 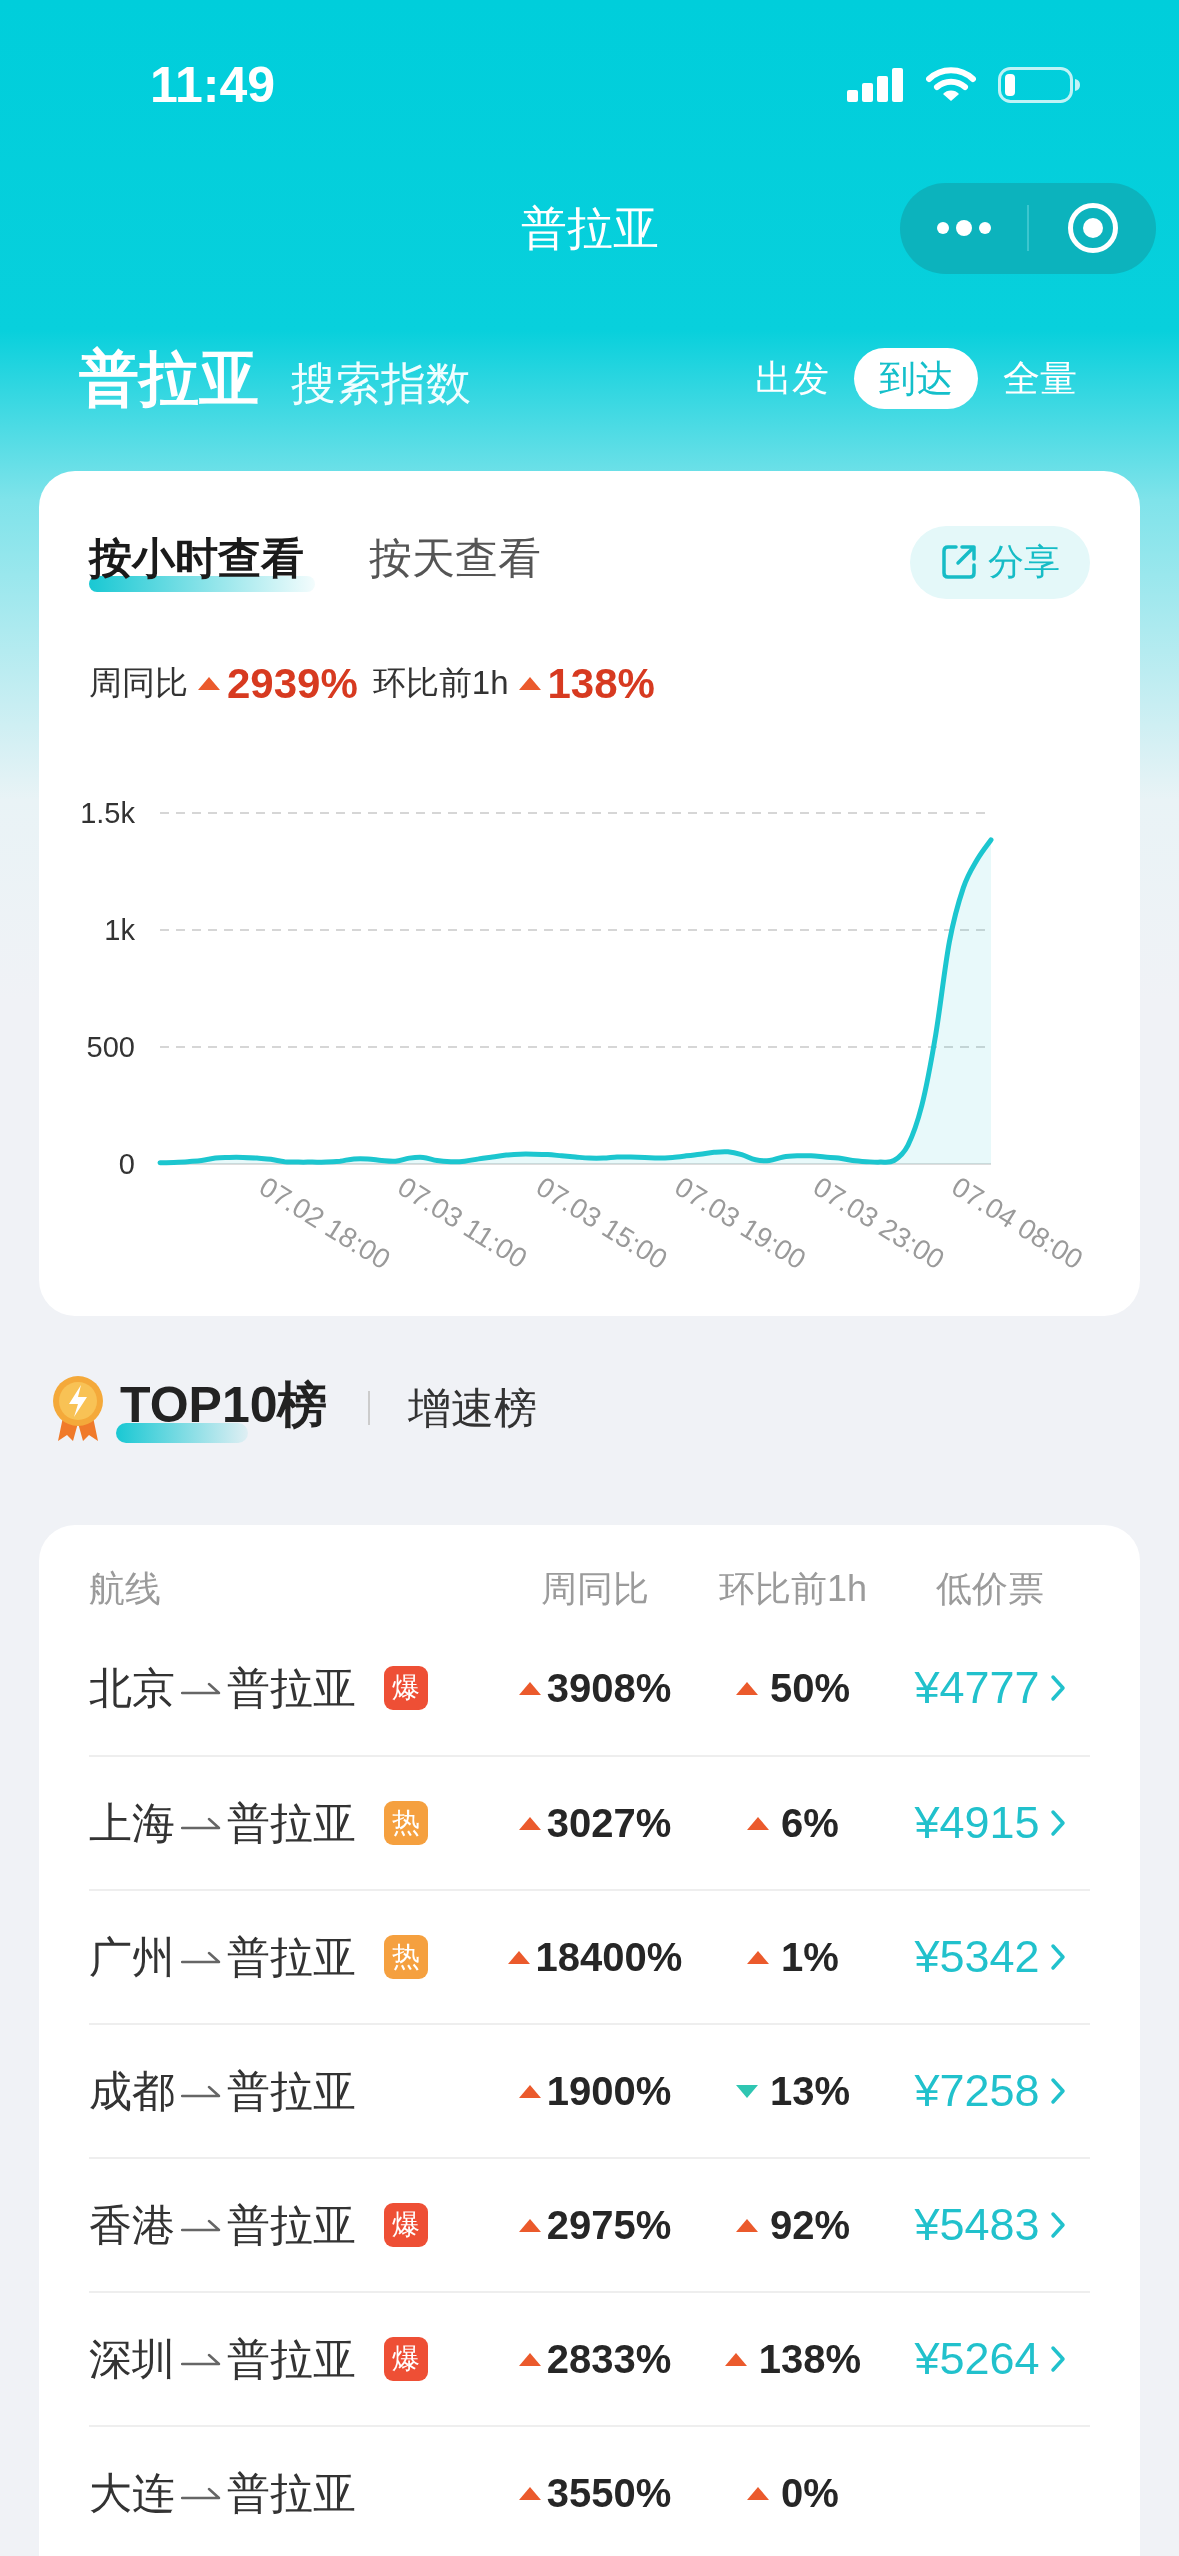 I want to click on change-value: 1900%, so click(x=609, y=2091).